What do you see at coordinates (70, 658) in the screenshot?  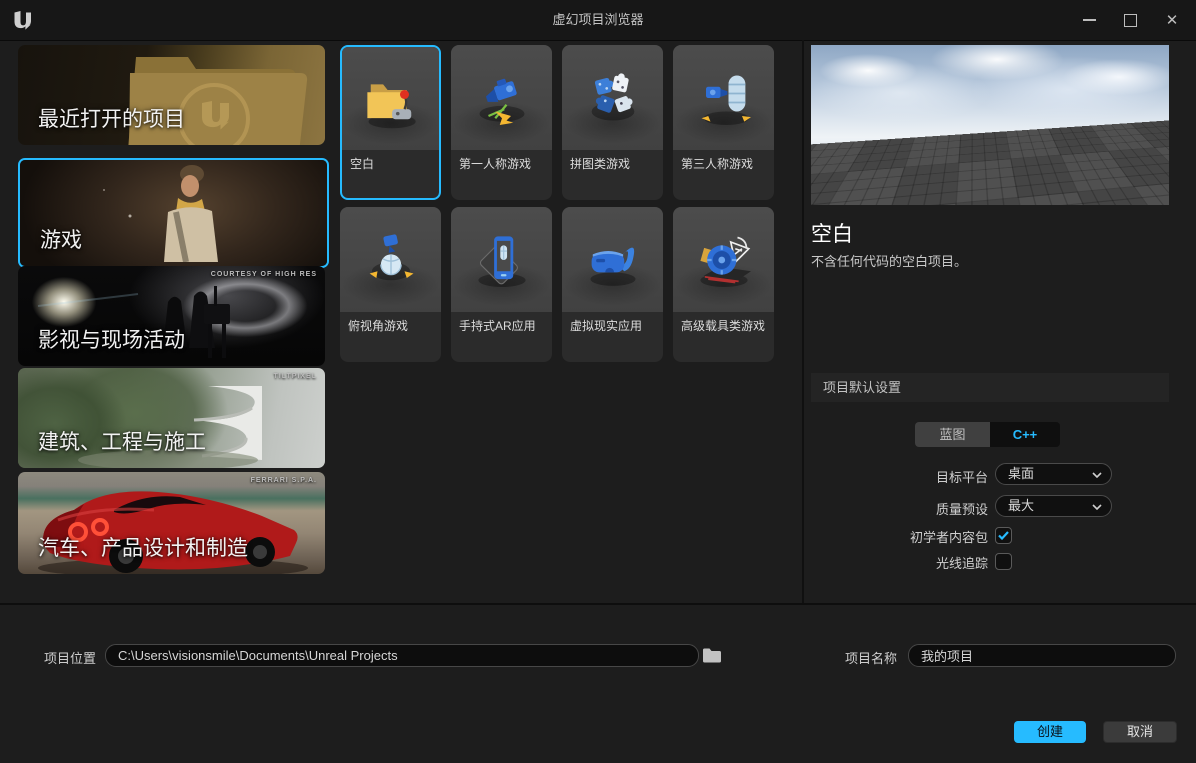 I see `project-location-label: 项目位置` at bounding box center [70, 658].